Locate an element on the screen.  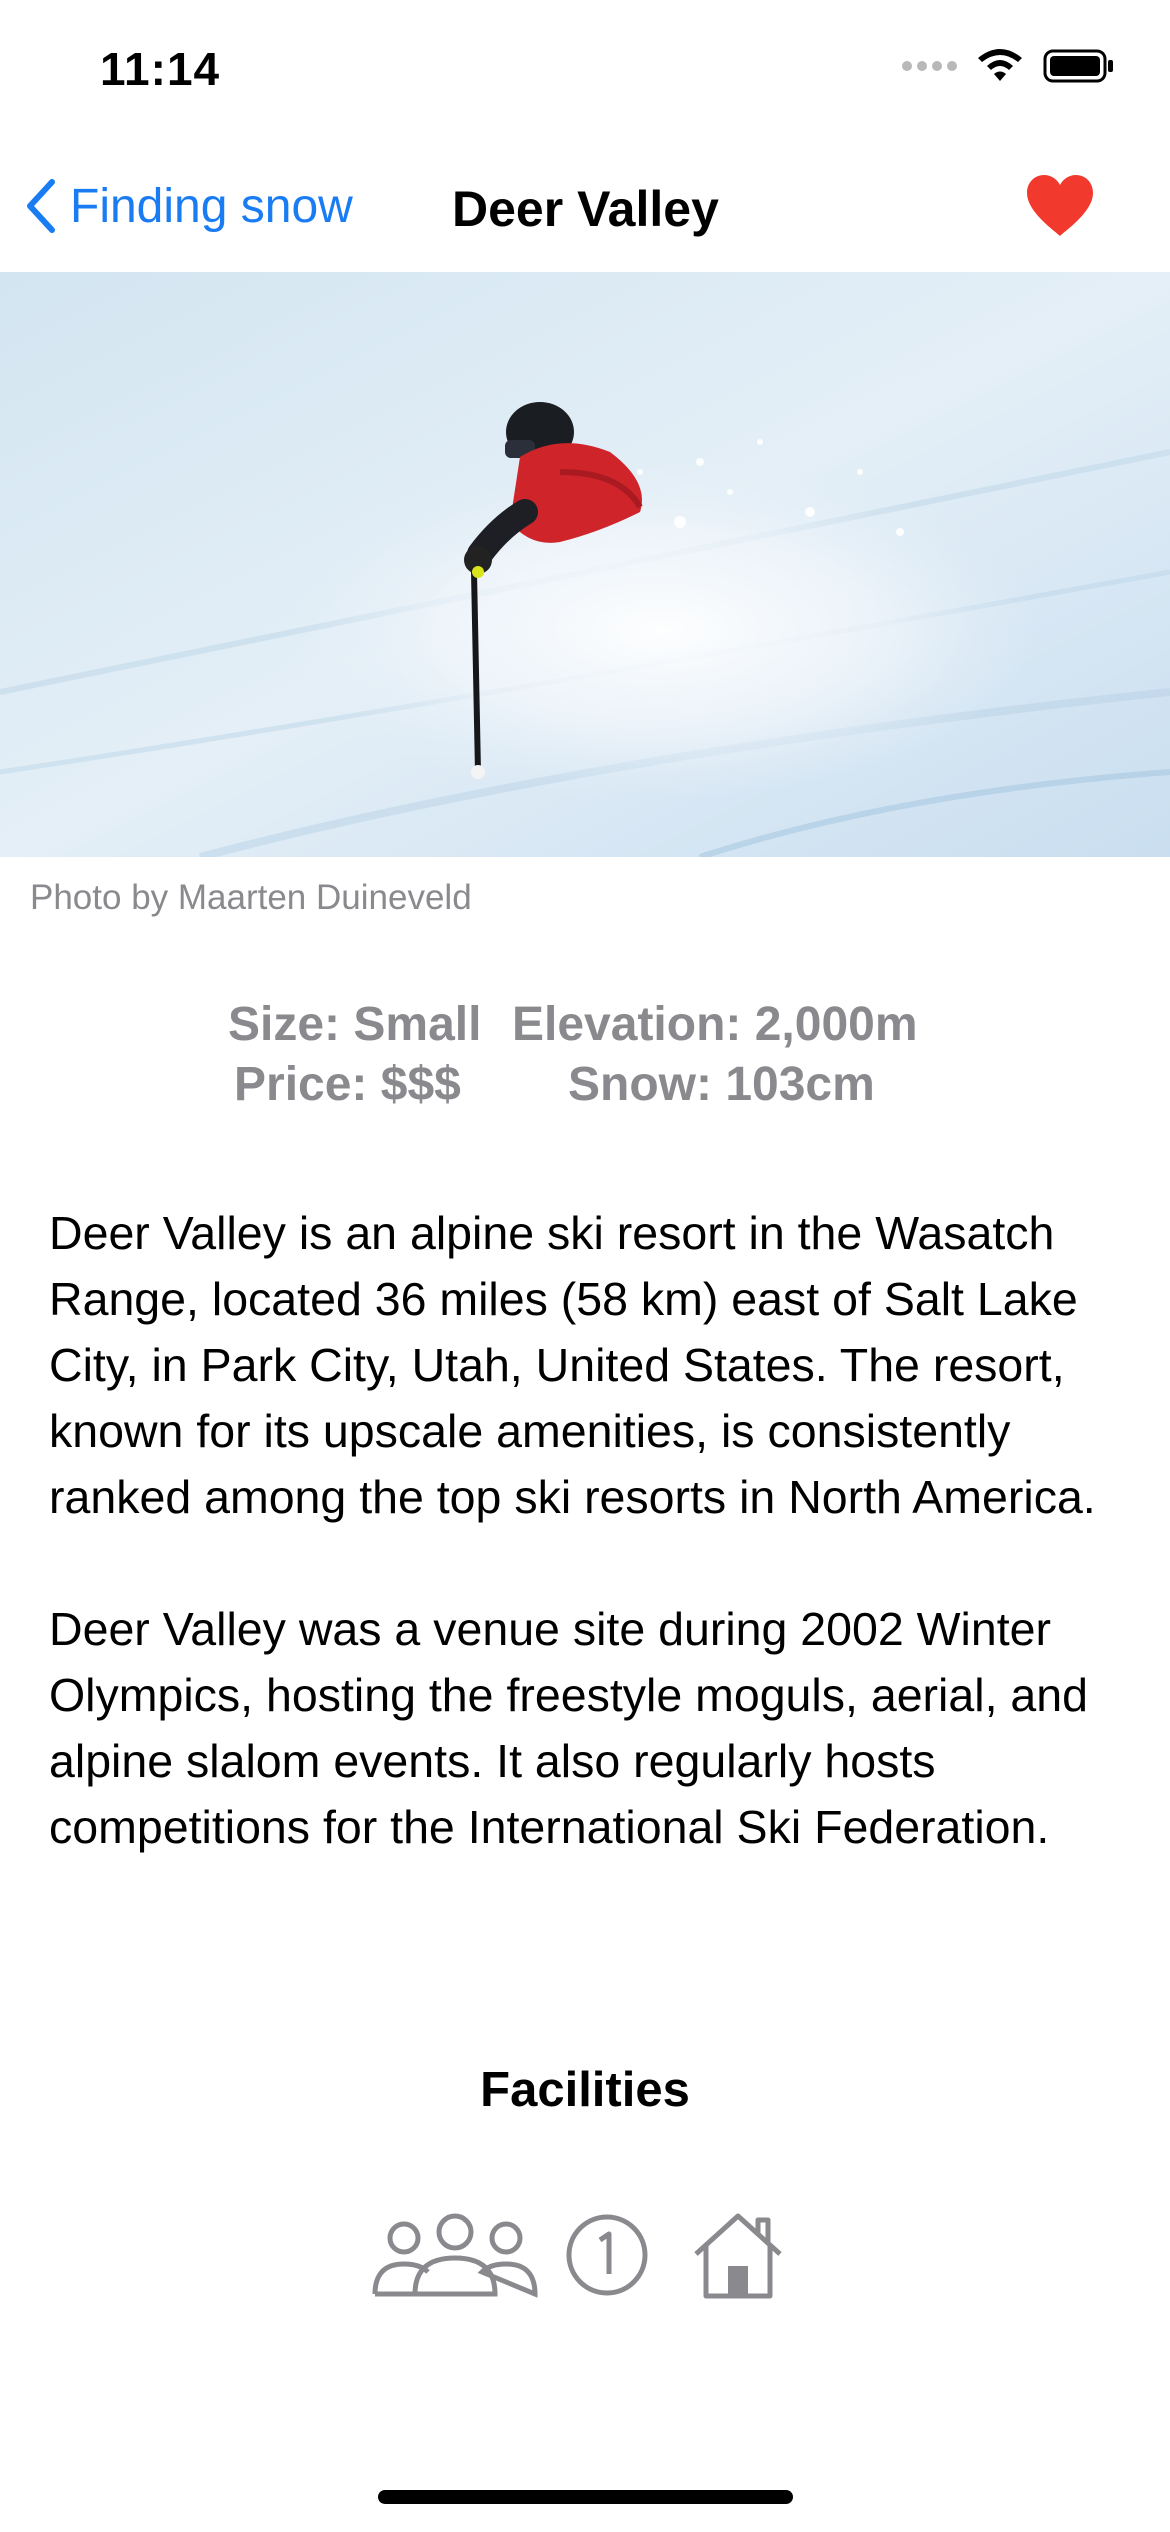
battery-icon is located at coordinates (1078, 66).